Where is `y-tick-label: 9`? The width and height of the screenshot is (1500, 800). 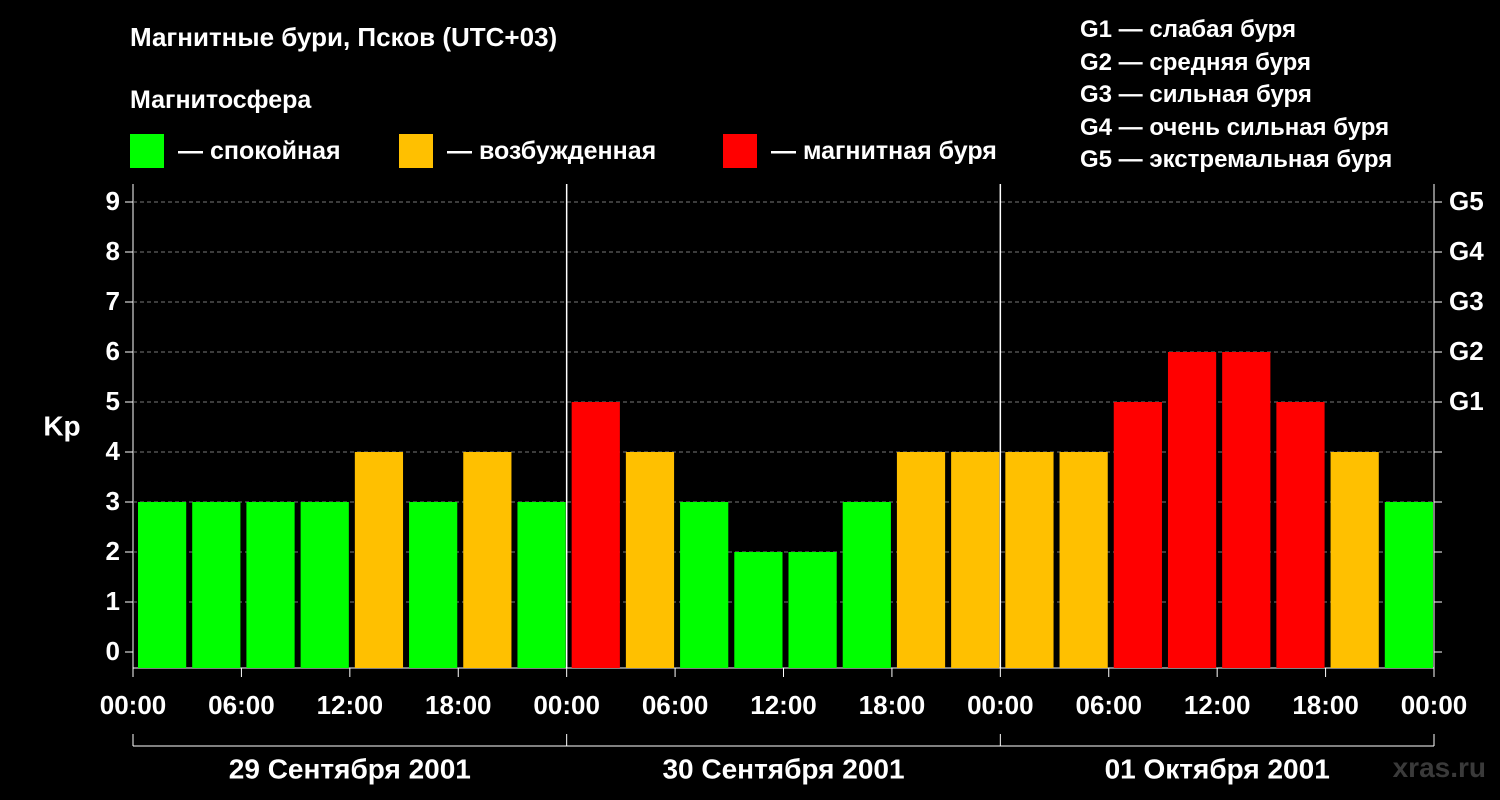 y-tick-label: 9 is located at coordinates (113, 201).